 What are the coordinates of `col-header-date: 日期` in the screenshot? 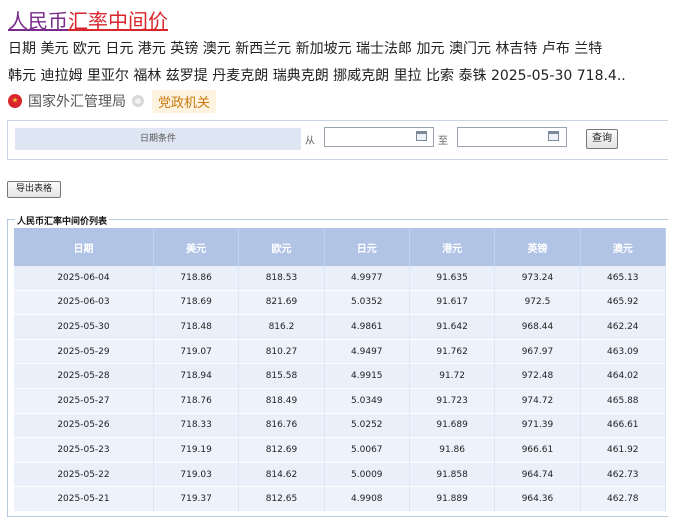 It's located at (84, 247).